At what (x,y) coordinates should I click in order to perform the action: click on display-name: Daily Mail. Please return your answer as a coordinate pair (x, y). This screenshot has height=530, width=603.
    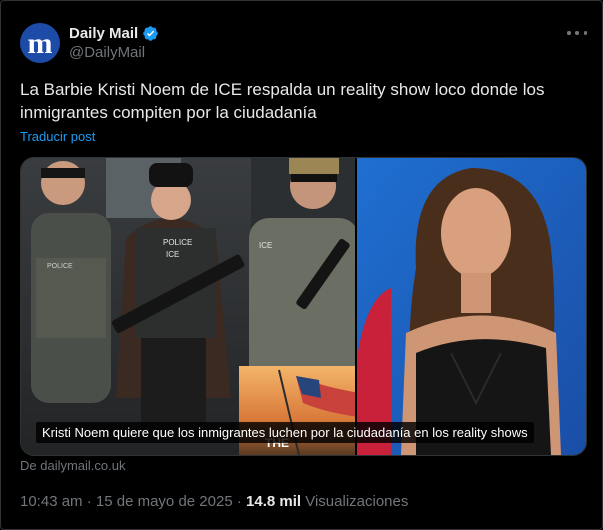
    Looking at the image, I should click on (103, 33).